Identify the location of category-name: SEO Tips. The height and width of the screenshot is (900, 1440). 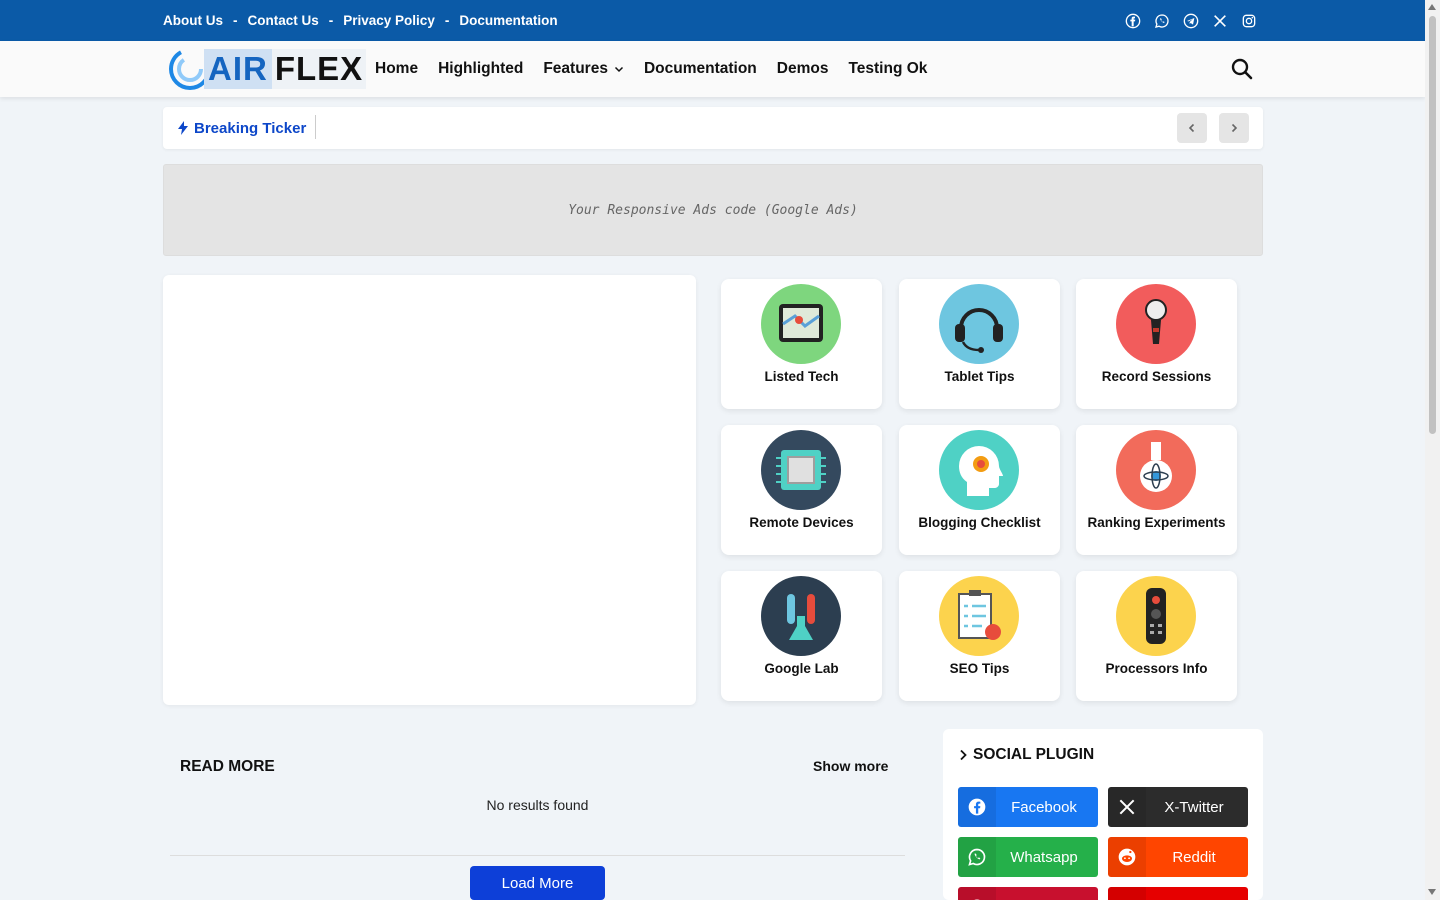
(979, 668).